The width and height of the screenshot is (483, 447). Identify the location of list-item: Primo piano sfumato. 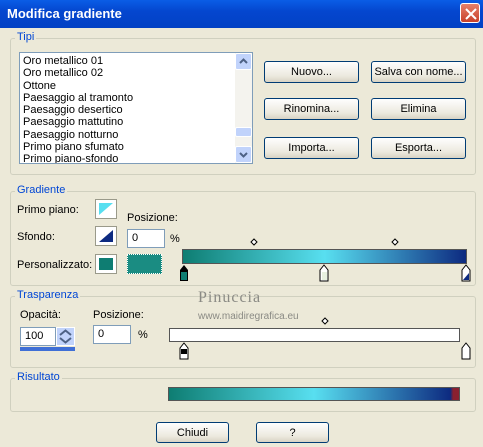
(128, 147).